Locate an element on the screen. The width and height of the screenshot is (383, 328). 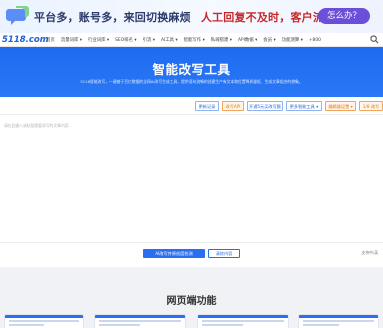
nav-item-smart-writing: 智能写作 ▾ is located at coordinates (194, 40).